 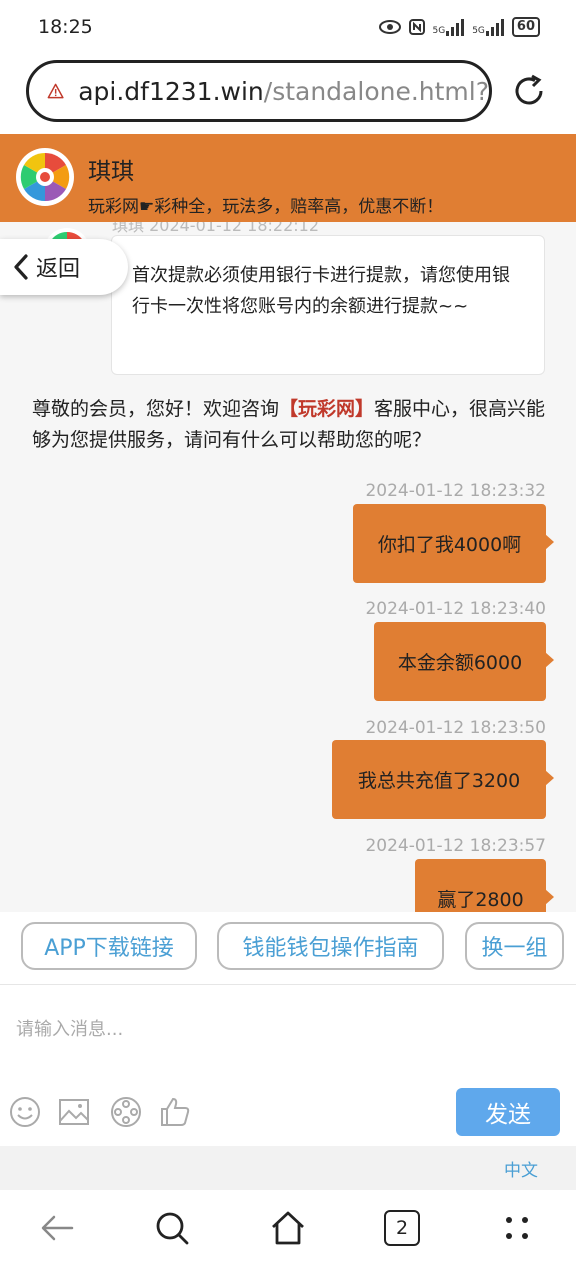 I want to click on status-bar: 18:25 5G 5G 60, so click(x=288, y=28).